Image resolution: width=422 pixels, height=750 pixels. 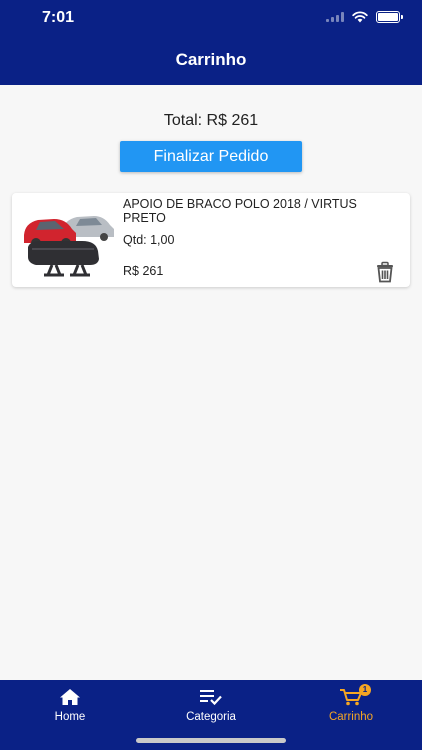 What do you see at coordinates (211, 42) in the screenshot?
I see `app-header: 7:01 Carrinho` at bounding box center [211, 42].